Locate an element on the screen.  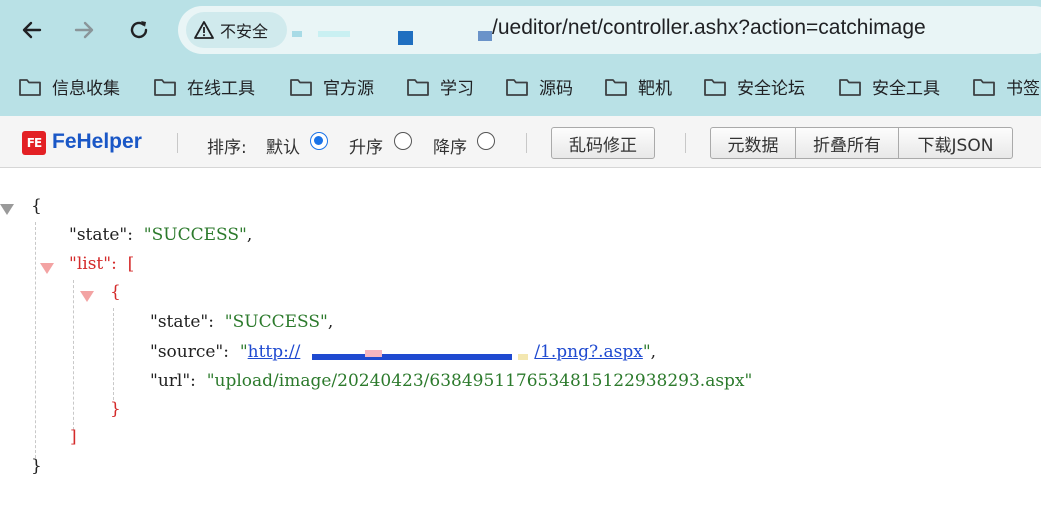
sort-desc-label: 降序 is located at coordinates (450, 148).